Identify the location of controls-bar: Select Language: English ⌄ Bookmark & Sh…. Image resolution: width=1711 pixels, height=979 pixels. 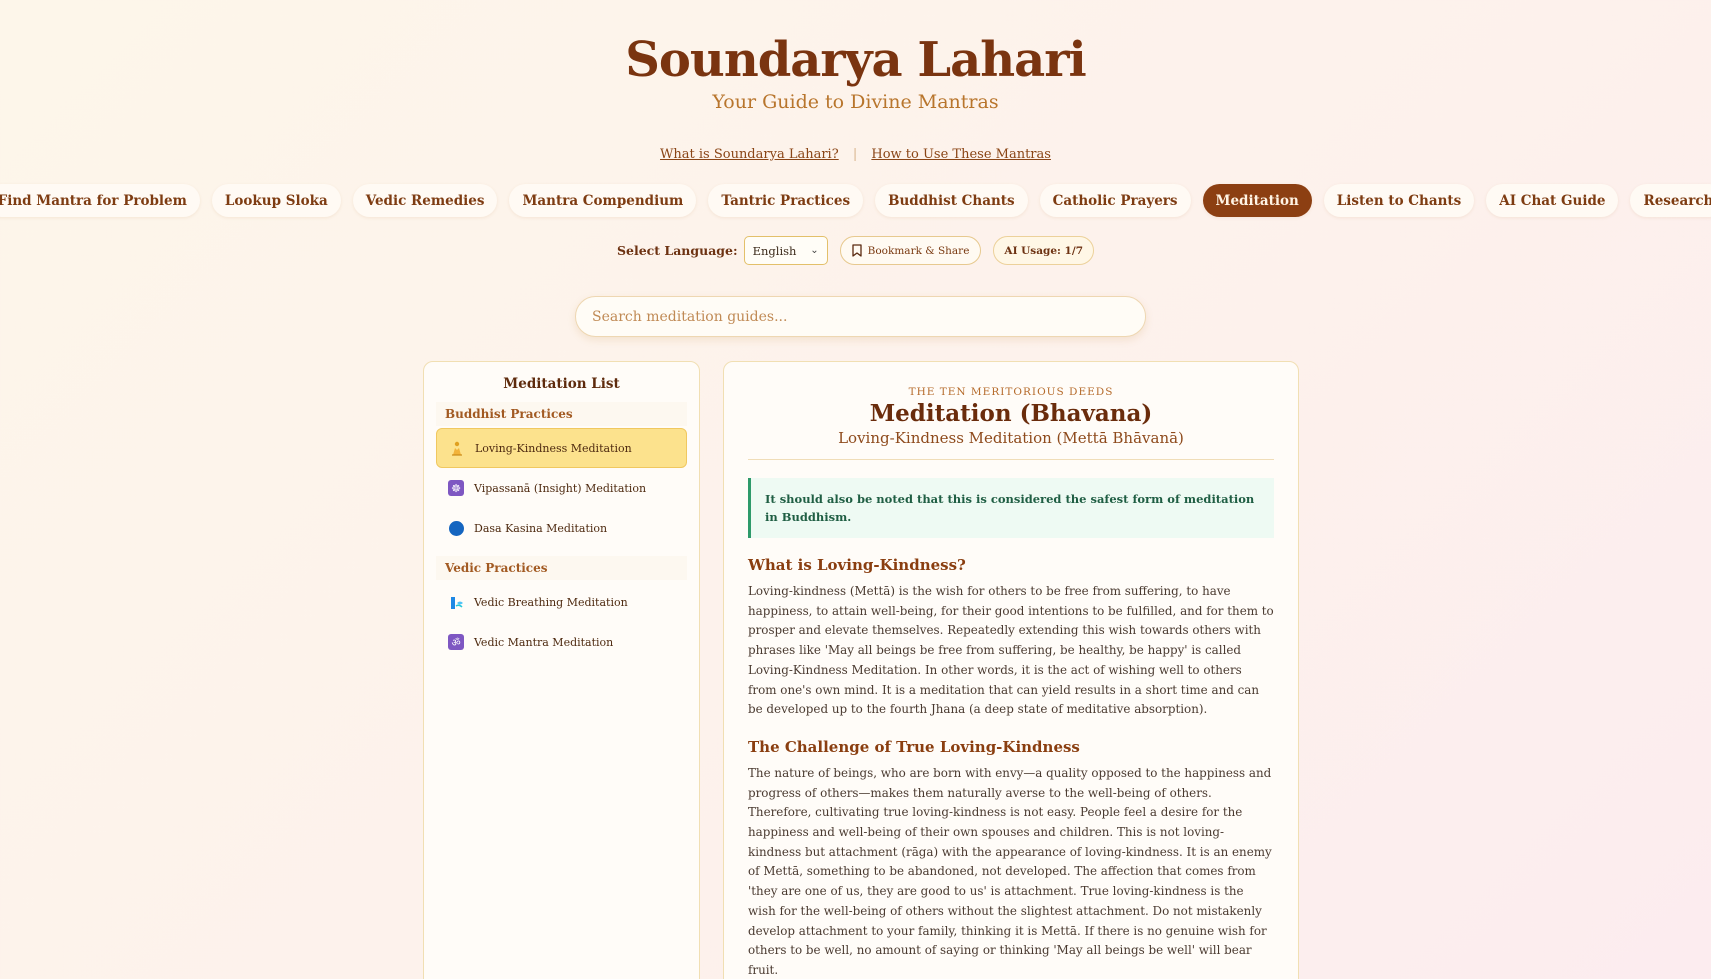
(855, 250).